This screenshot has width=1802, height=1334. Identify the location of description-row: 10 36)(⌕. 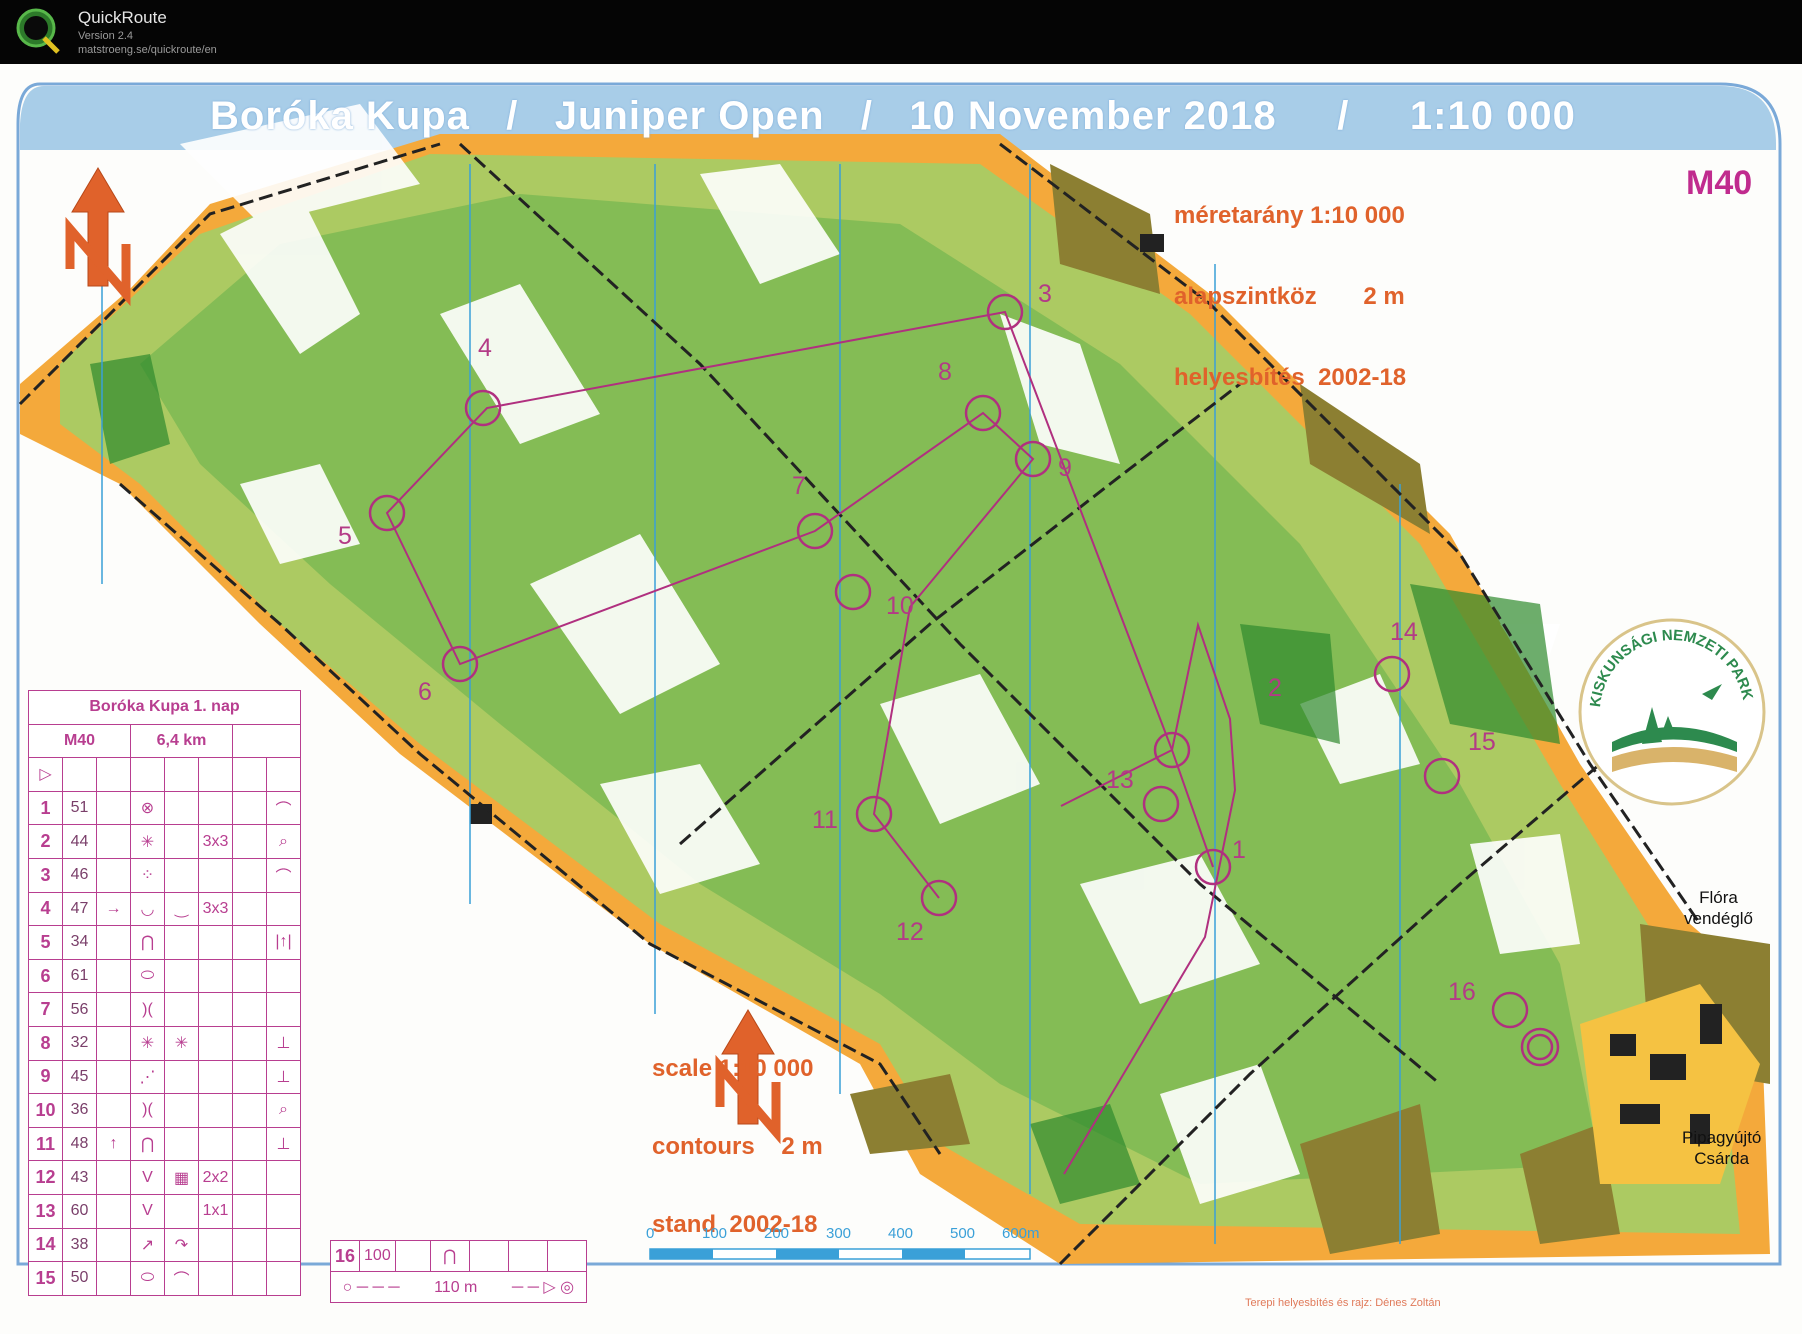
(164, 1110).